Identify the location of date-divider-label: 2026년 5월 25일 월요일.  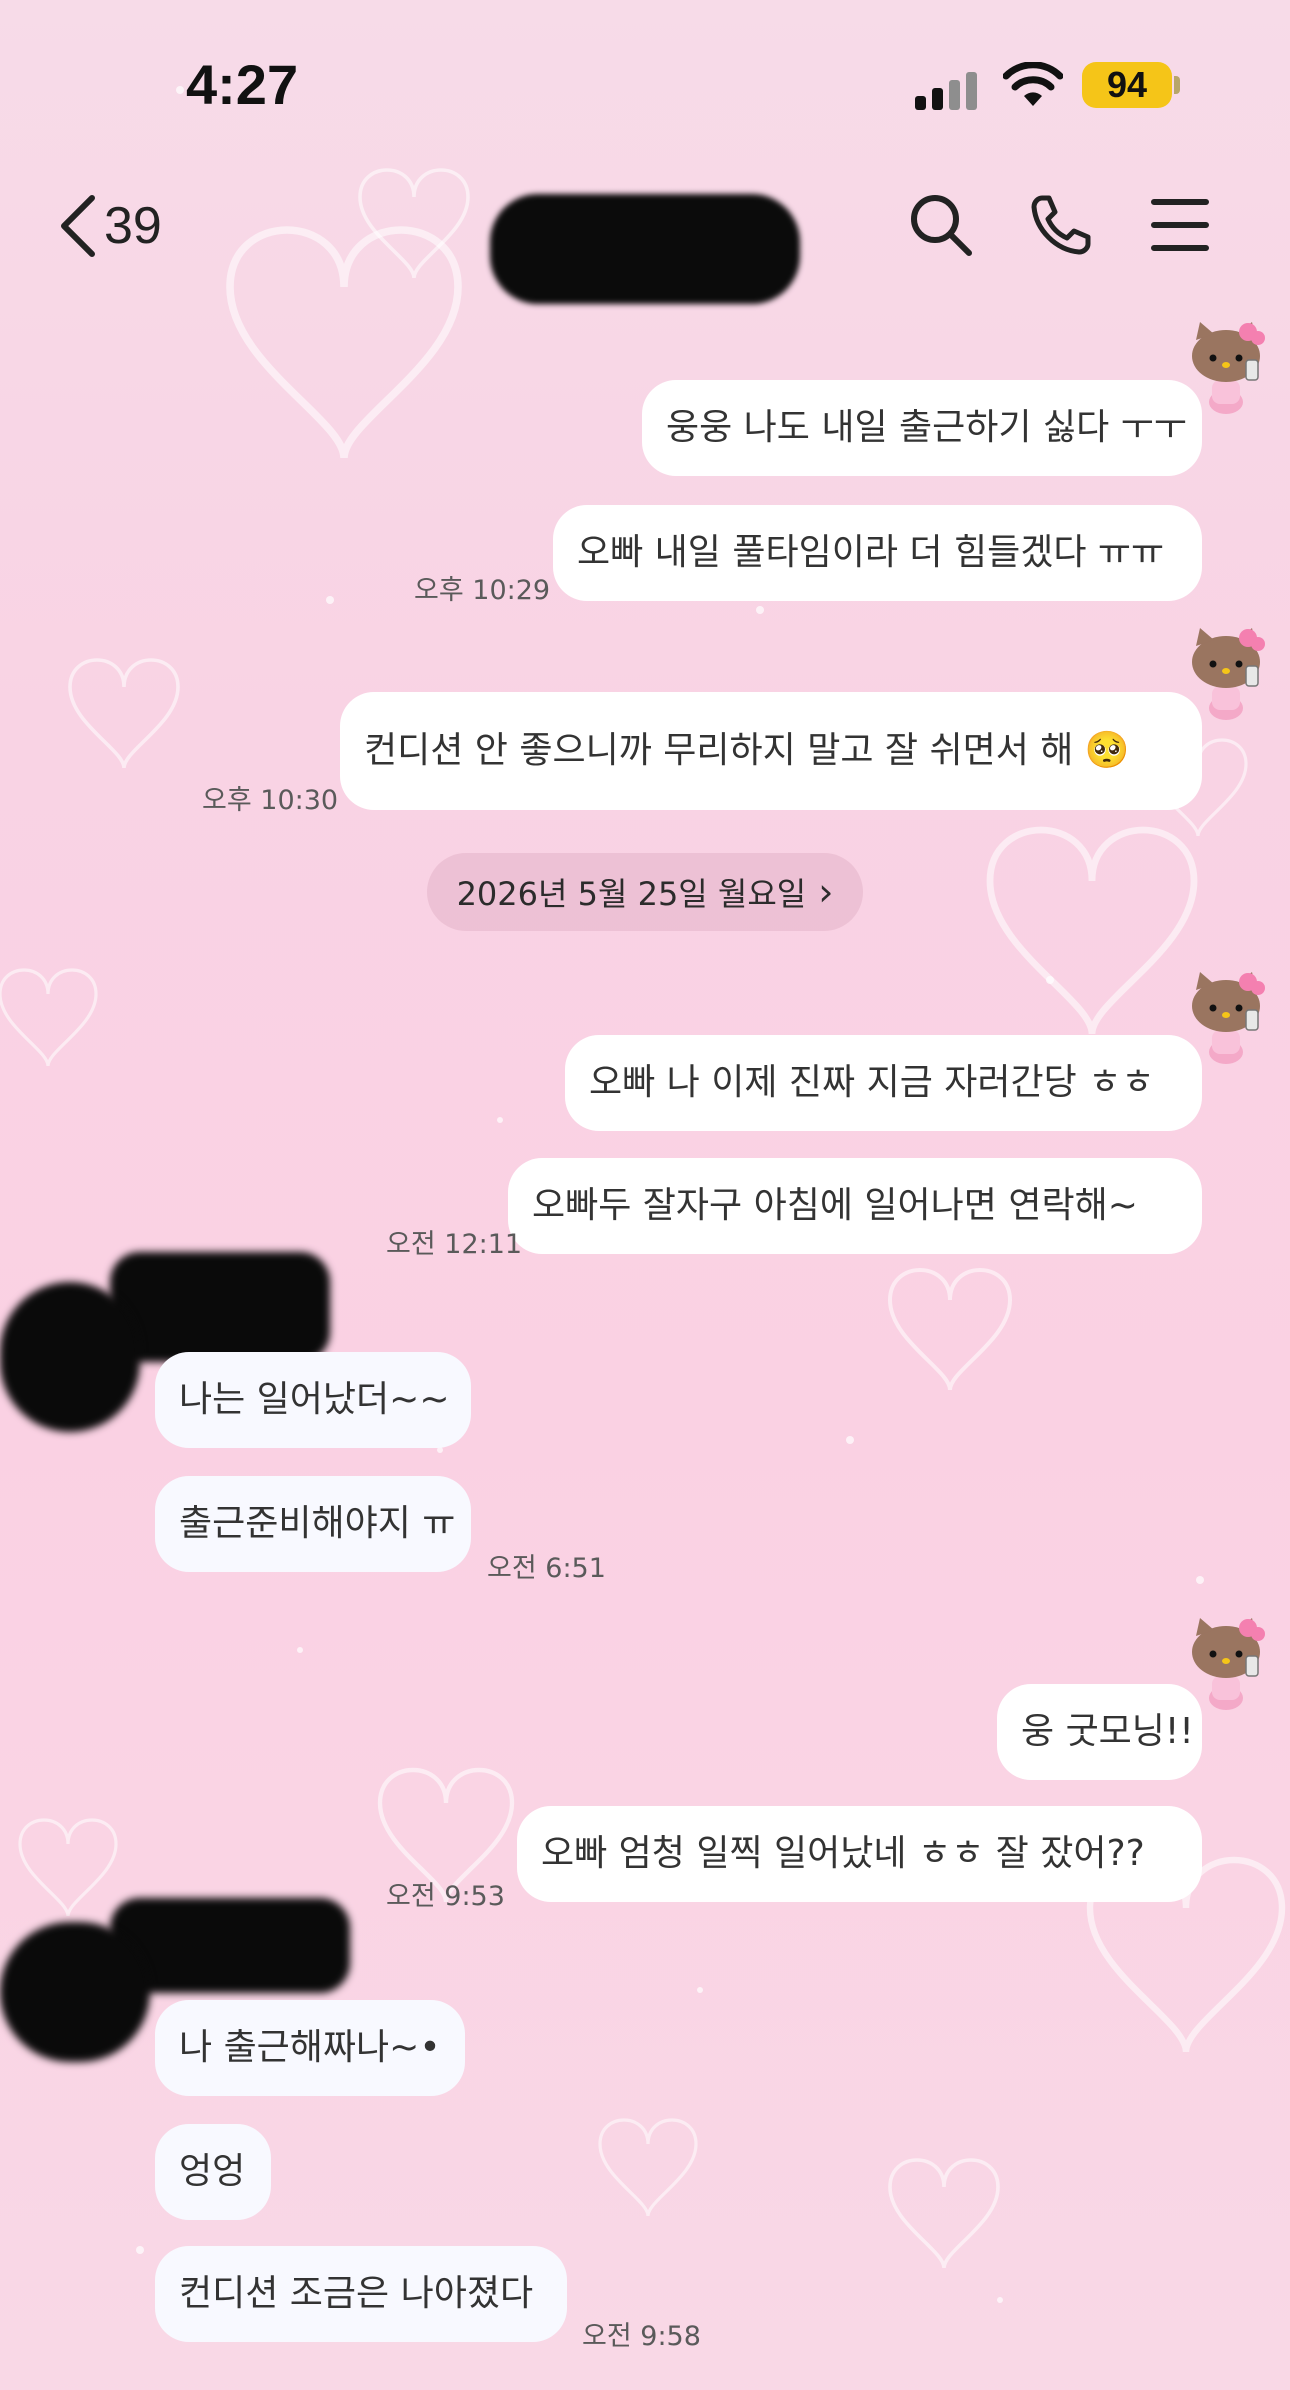
(631, 894).